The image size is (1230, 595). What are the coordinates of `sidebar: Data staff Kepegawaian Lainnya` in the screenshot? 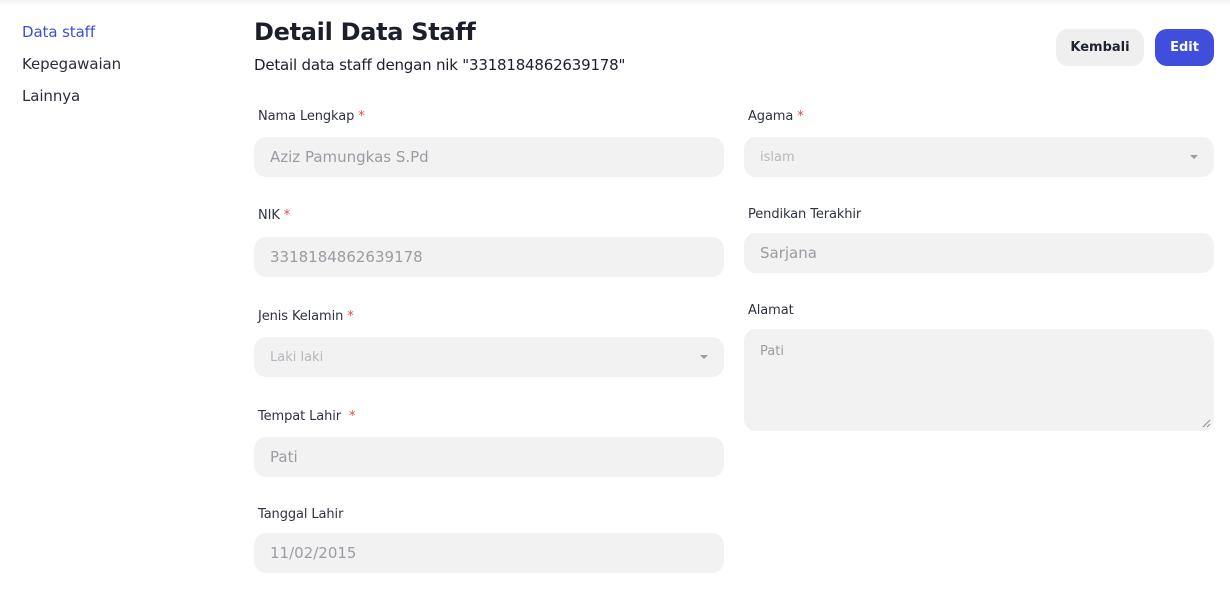 It's located at (122, 68).